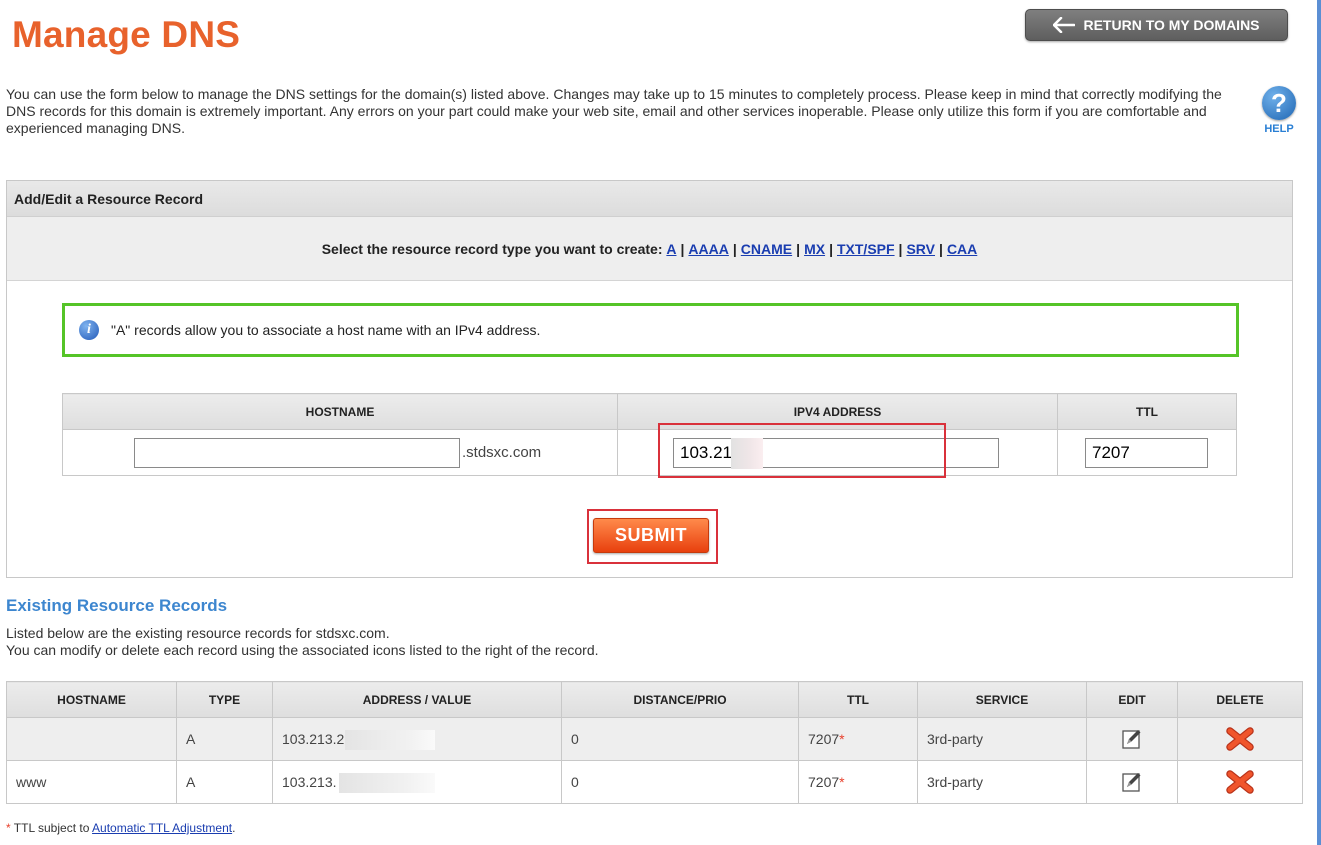  I want to click on col-distance-prio: DISTANCE/PRIO, so click(680, 699).